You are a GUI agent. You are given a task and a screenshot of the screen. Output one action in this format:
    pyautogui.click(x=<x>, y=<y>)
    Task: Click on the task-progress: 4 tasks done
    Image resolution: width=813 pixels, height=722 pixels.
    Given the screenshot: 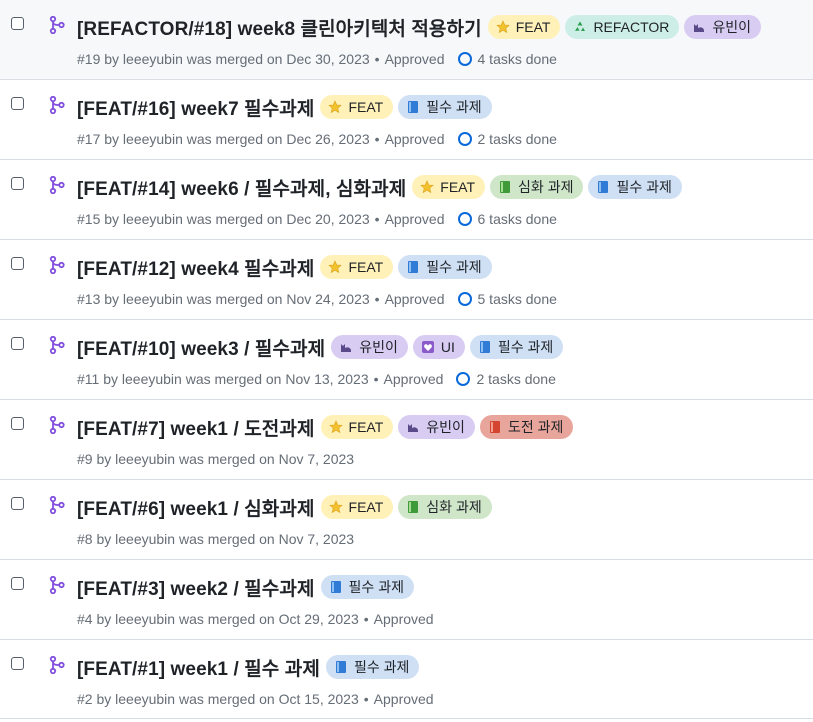 What is the action you would take?
    pyautogui.click(x=506, y=59)
    